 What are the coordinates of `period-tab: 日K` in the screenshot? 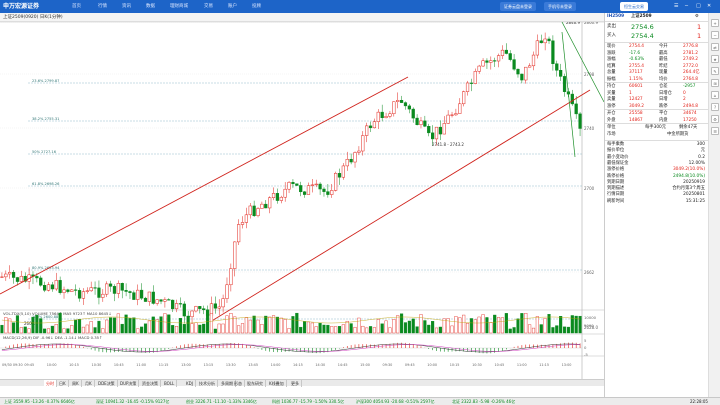 It's located at (63, 383).